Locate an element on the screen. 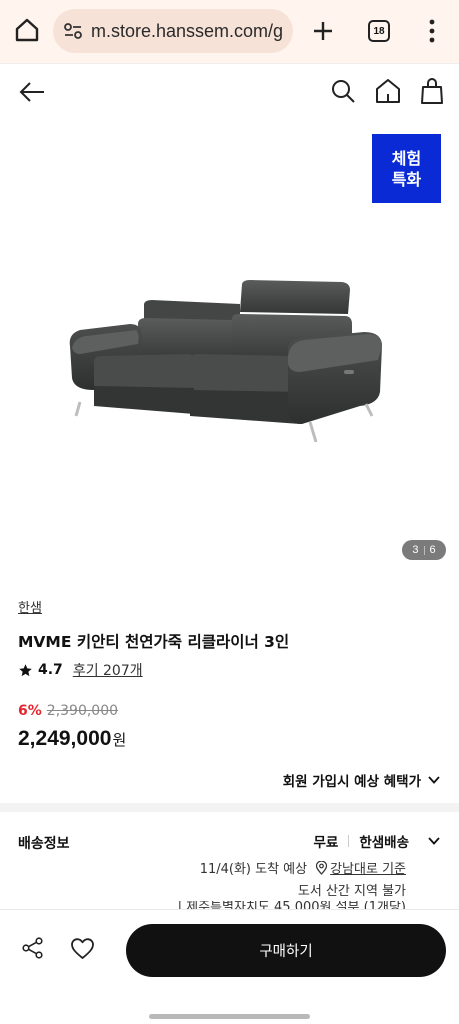 The width and height of the screenshot is (459, 1024). rating-row: 4.7 후기 207개 is located at coordinates (80, 670).